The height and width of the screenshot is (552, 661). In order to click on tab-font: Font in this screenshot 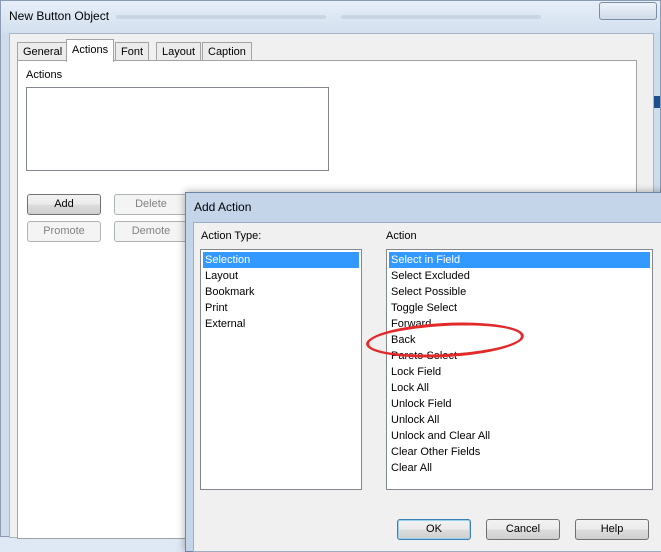, I will do `click(132, 51)`.